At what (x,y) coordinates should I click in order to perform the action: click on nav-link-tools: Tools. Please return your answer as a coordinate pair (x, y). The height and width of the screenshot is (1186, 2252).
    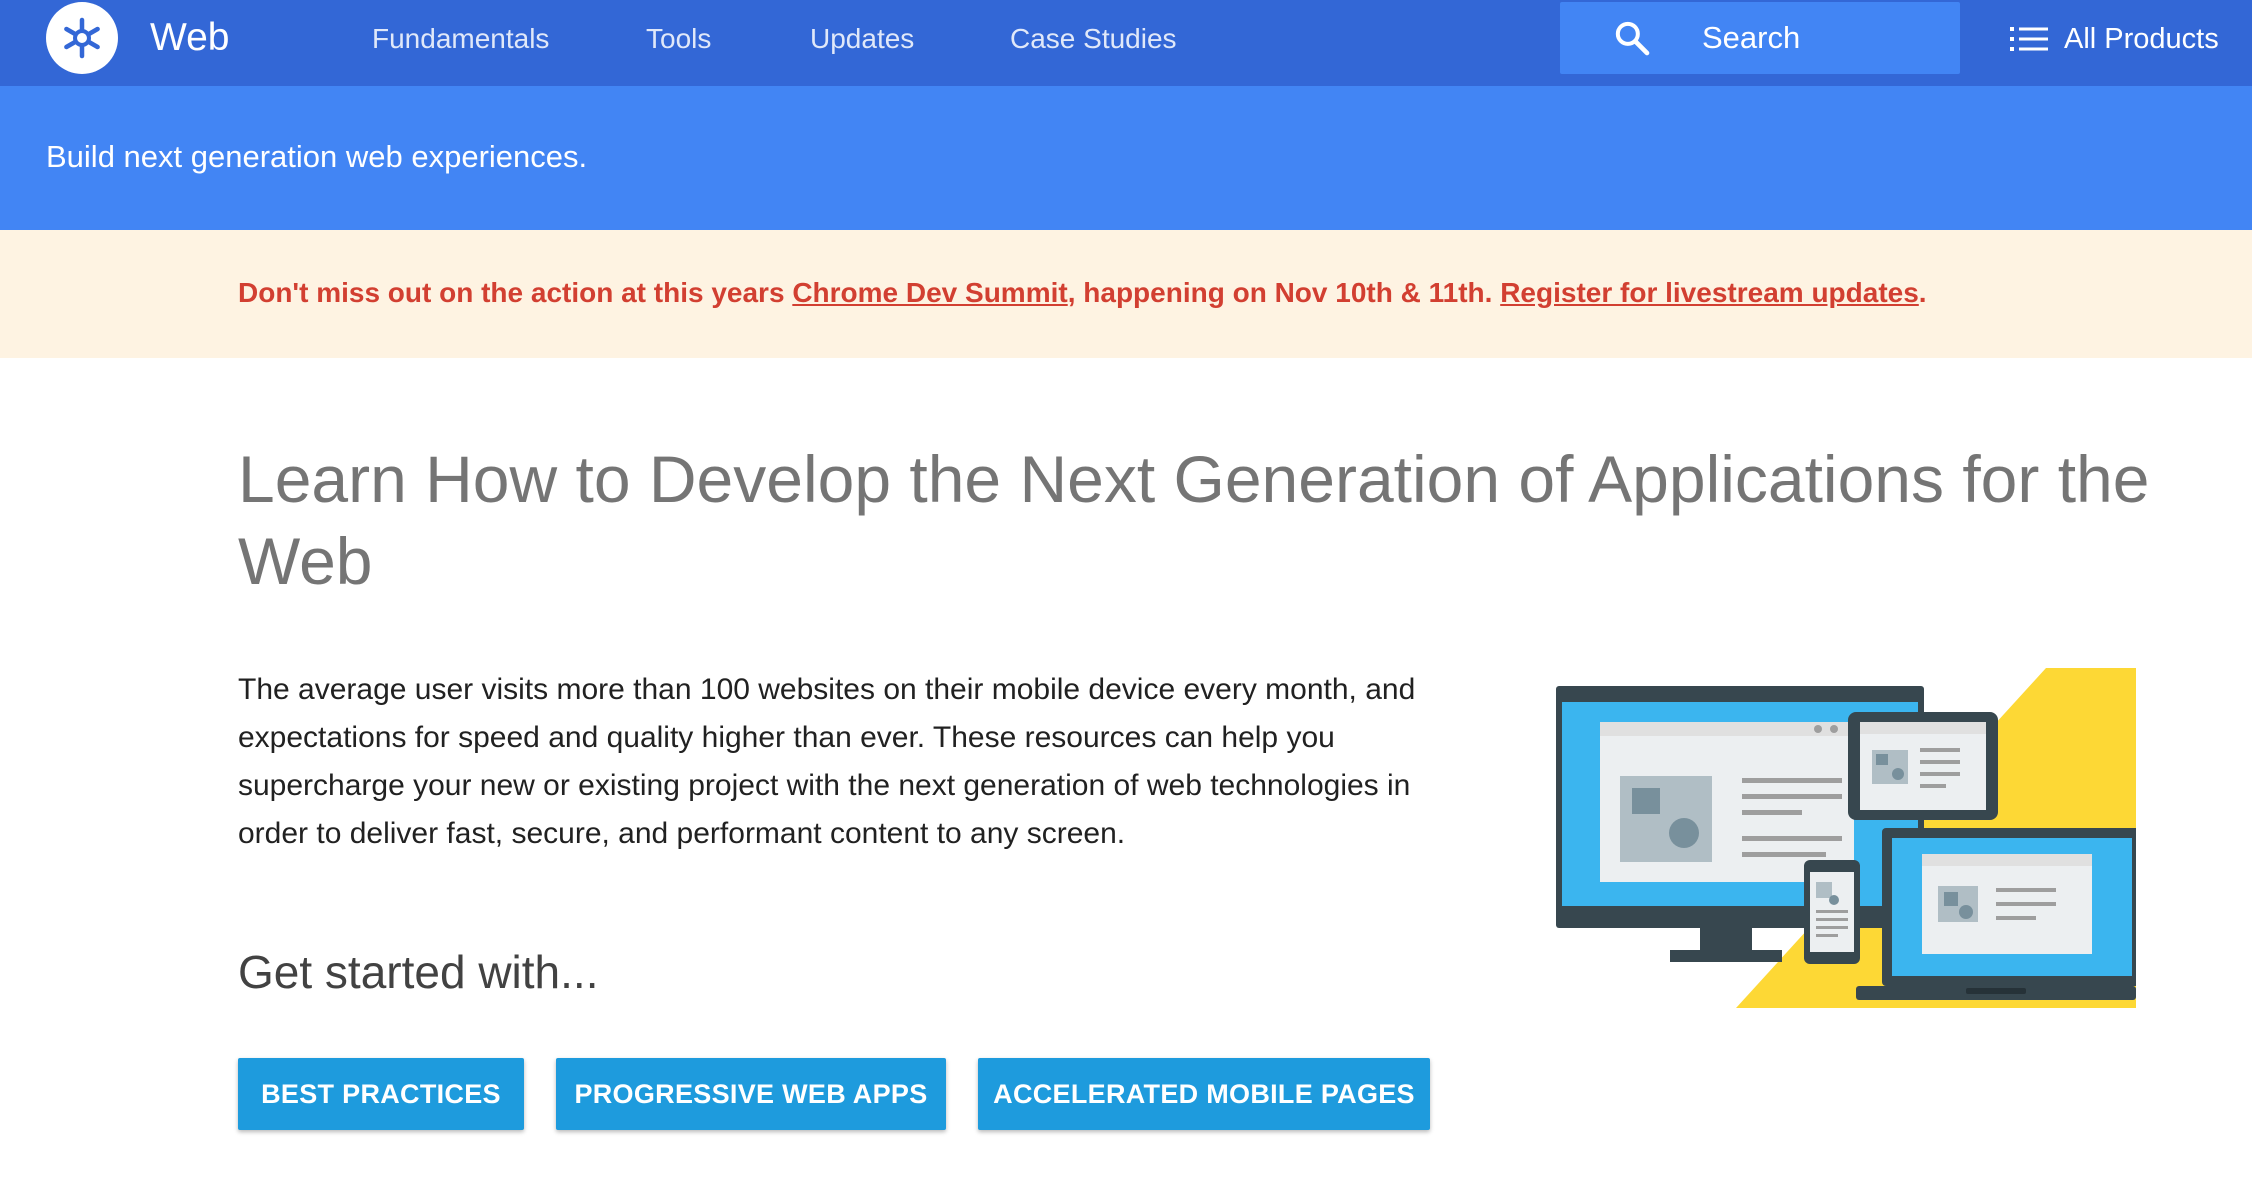
    Looking at the image, I should click on (678, 39).